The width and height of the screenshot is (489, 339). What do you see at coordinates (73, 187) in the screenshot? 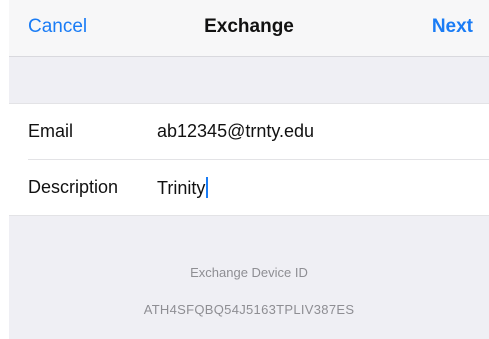
I see `description-label: Description` at bounding box center [73, 187].